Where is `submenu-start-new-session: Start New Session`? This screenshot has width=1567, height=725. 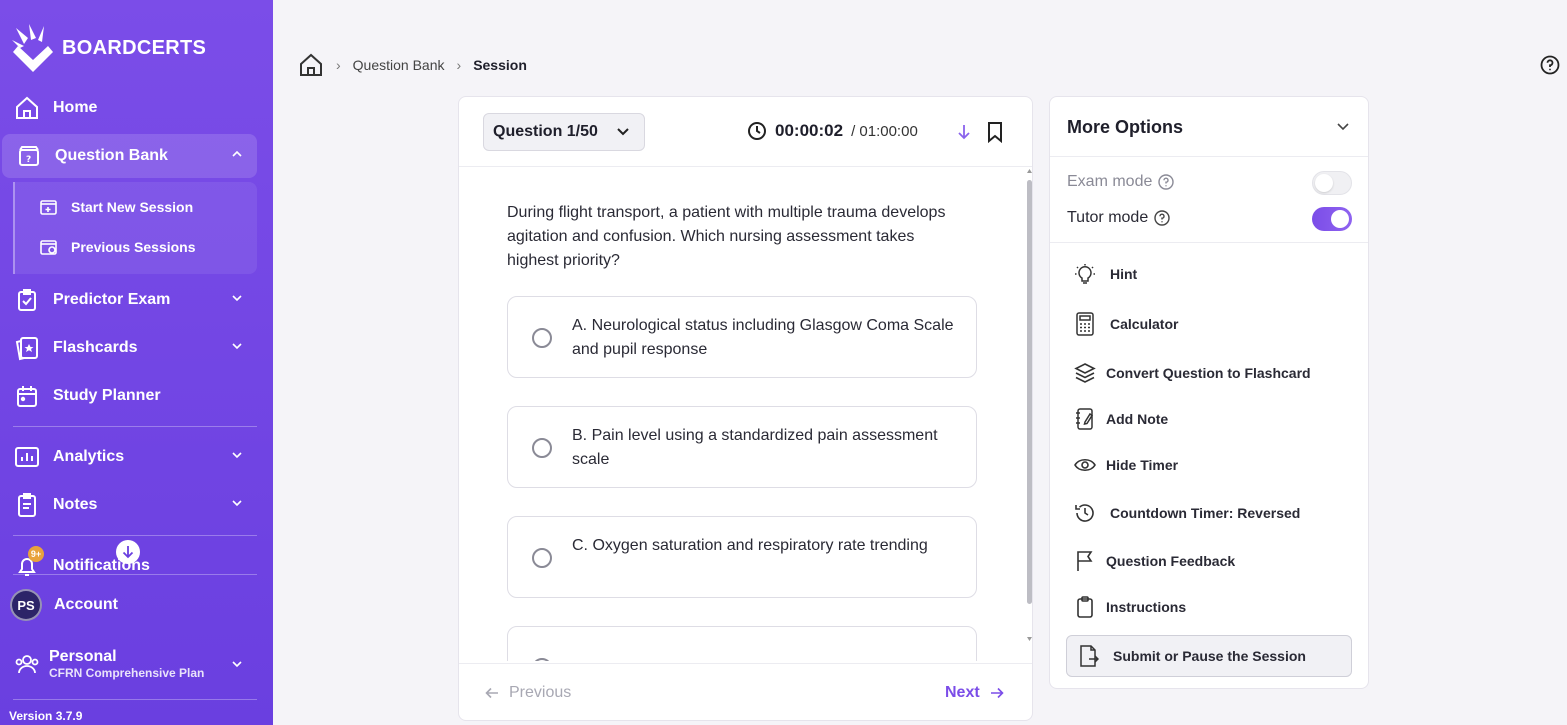
submenu-start-new-session: Start New Session is located at coordinates (116, 207).